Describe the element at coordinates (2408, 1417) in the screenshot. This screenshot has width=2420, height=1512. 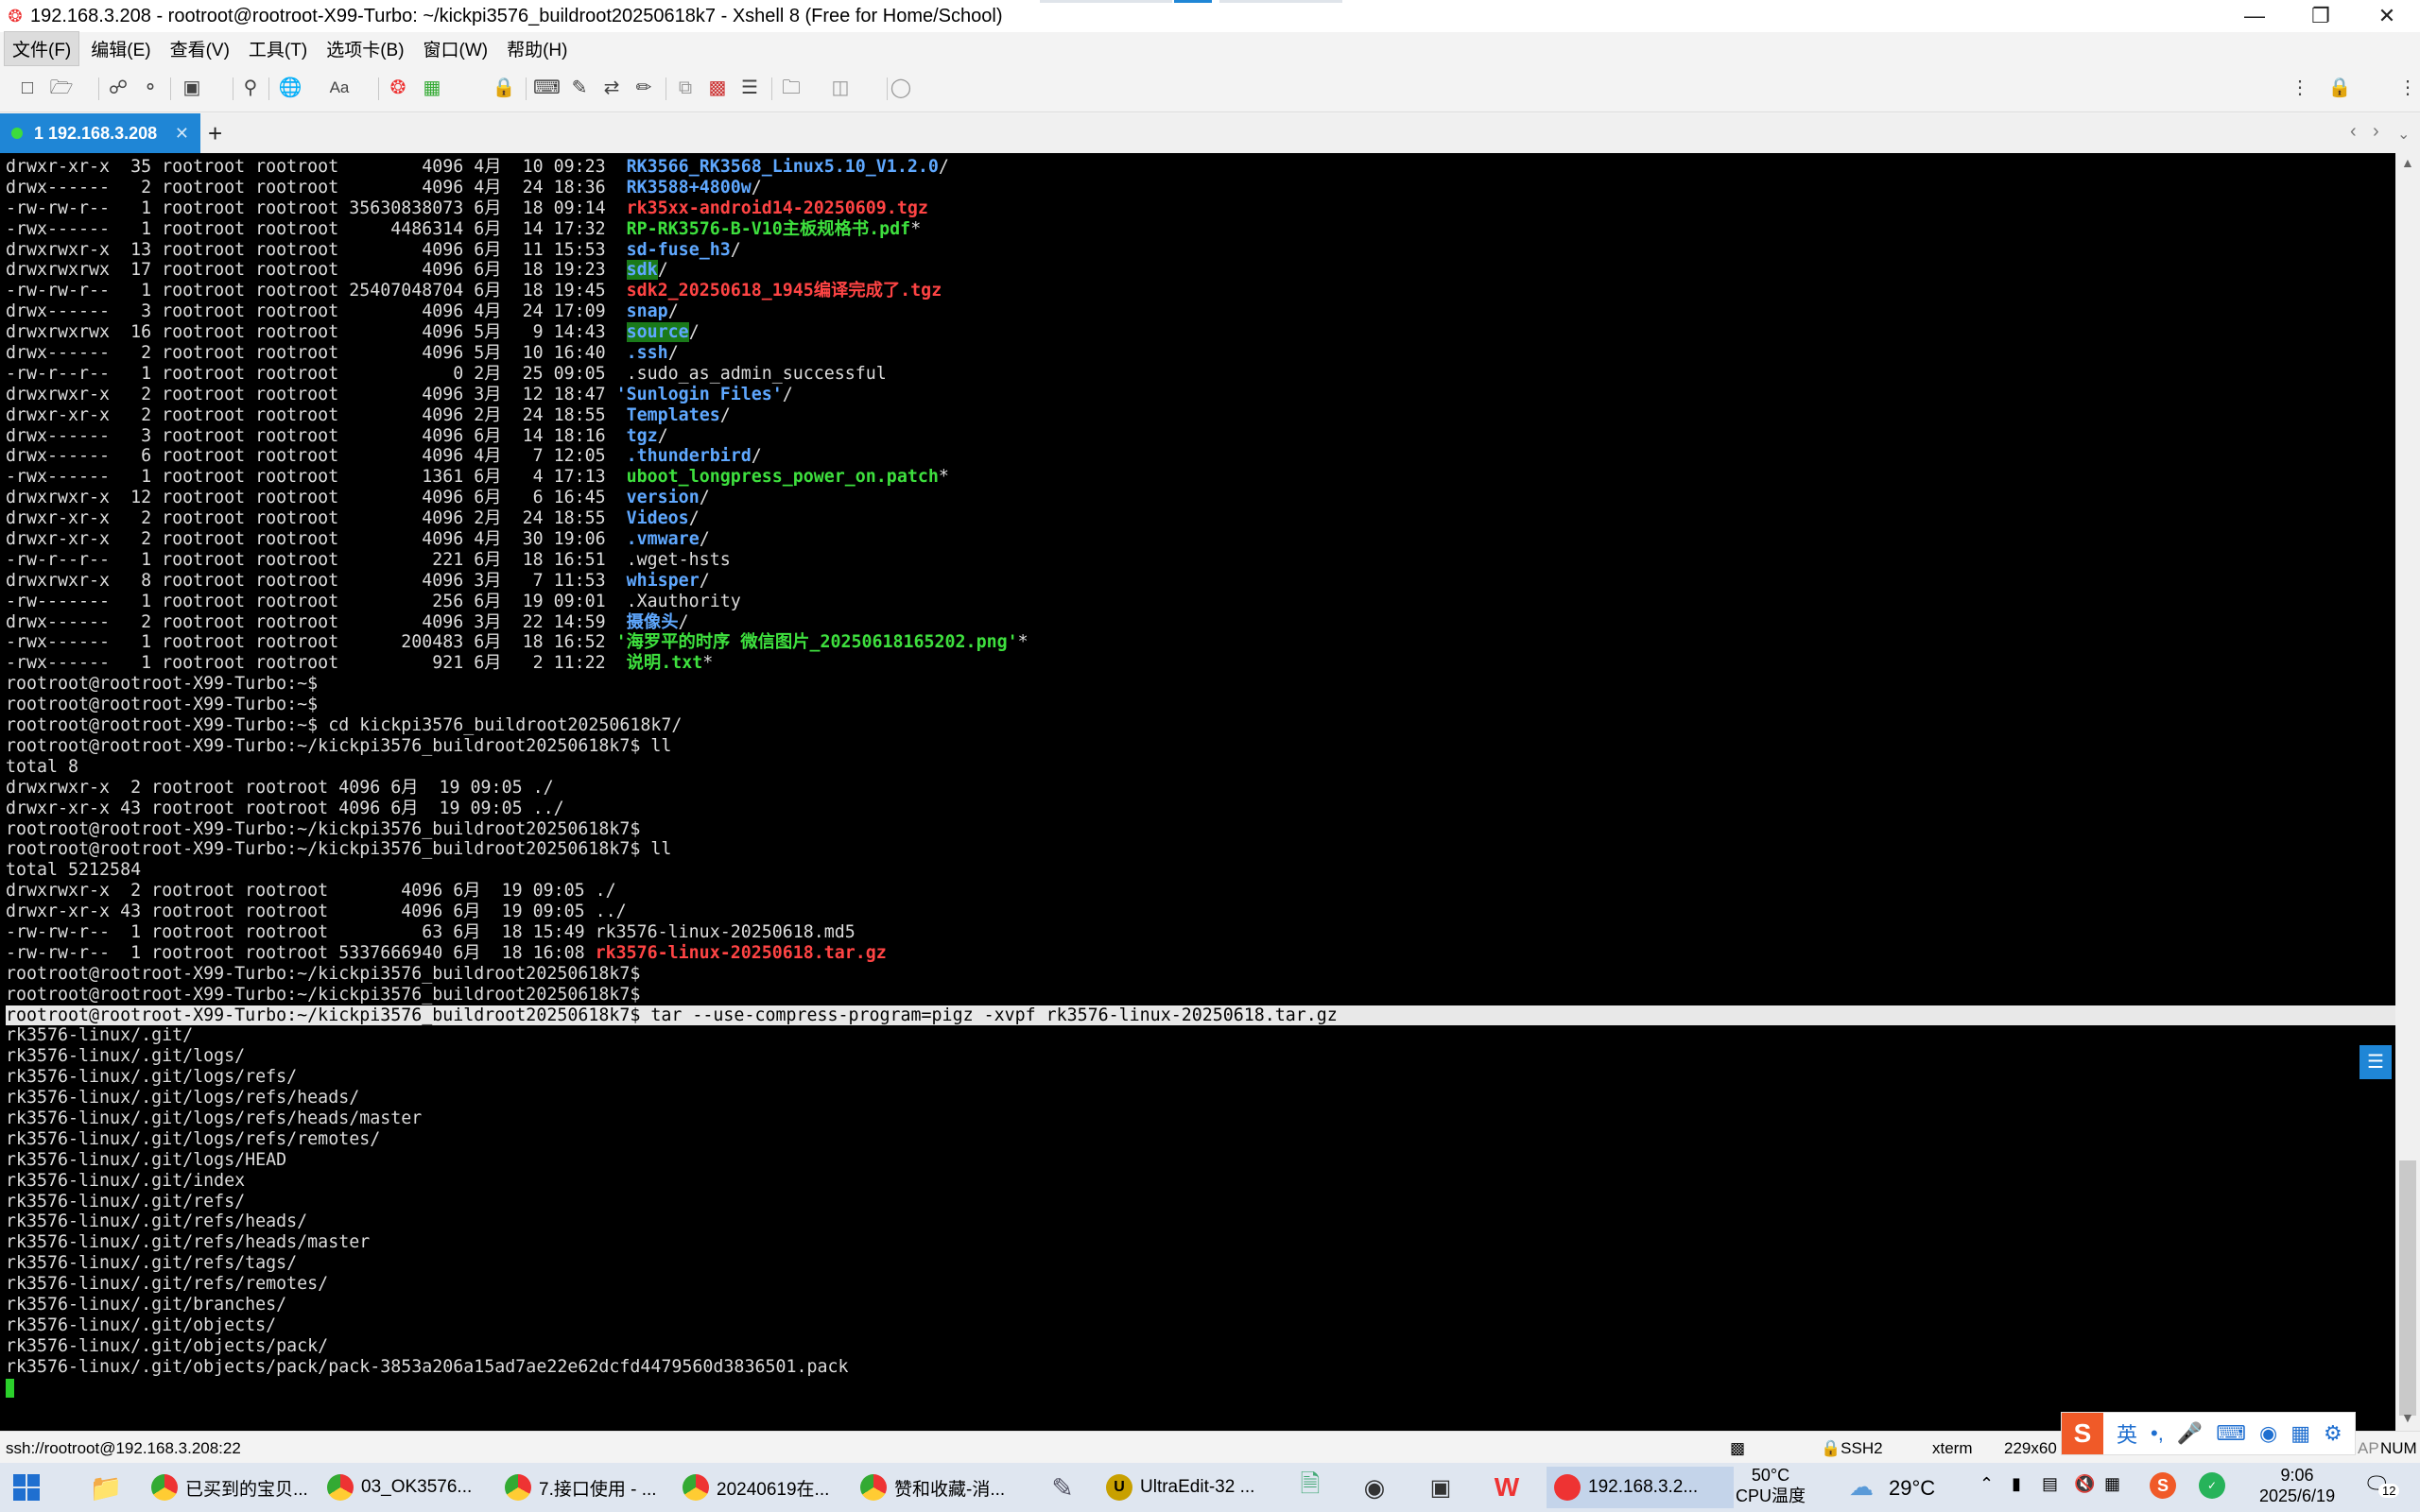
I see `scroll-down-icon: ▼` at that location.